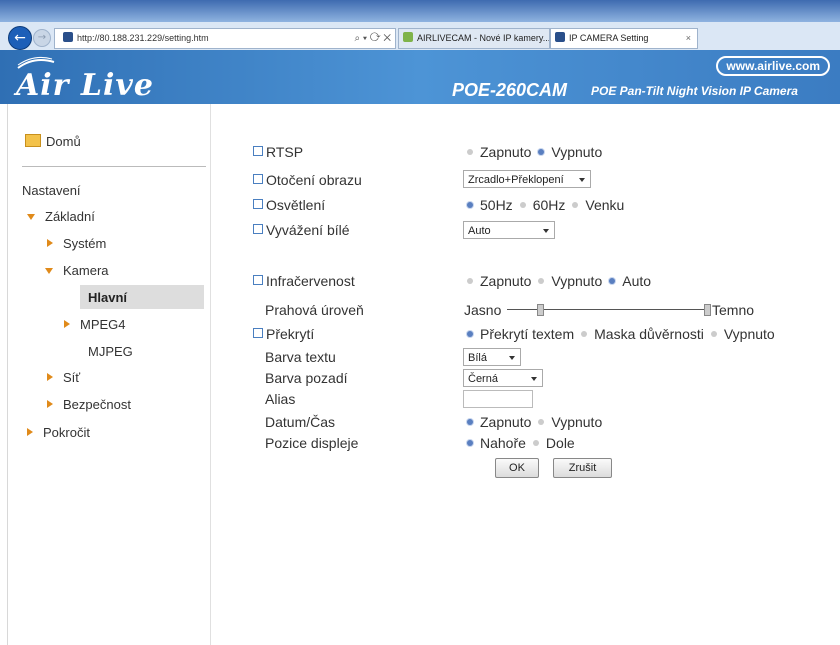 This screenshot has height=645, width=840. Describe the element at coordinates (609, 309) in the screenshot. I see `threshold-slider` at that location.